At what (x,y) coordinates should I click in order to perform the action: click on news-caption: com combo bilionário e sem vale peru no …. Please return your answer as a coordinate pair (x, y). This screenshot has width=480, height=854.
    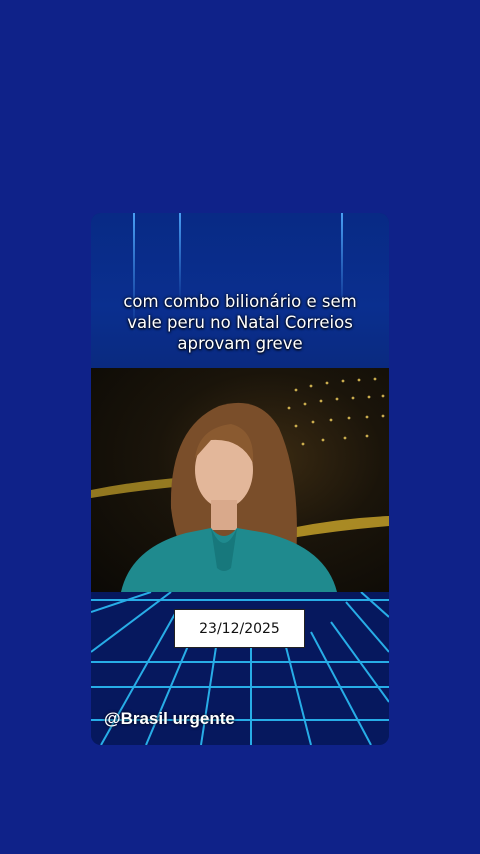
    Looking at the image, I should click on (240, 322).